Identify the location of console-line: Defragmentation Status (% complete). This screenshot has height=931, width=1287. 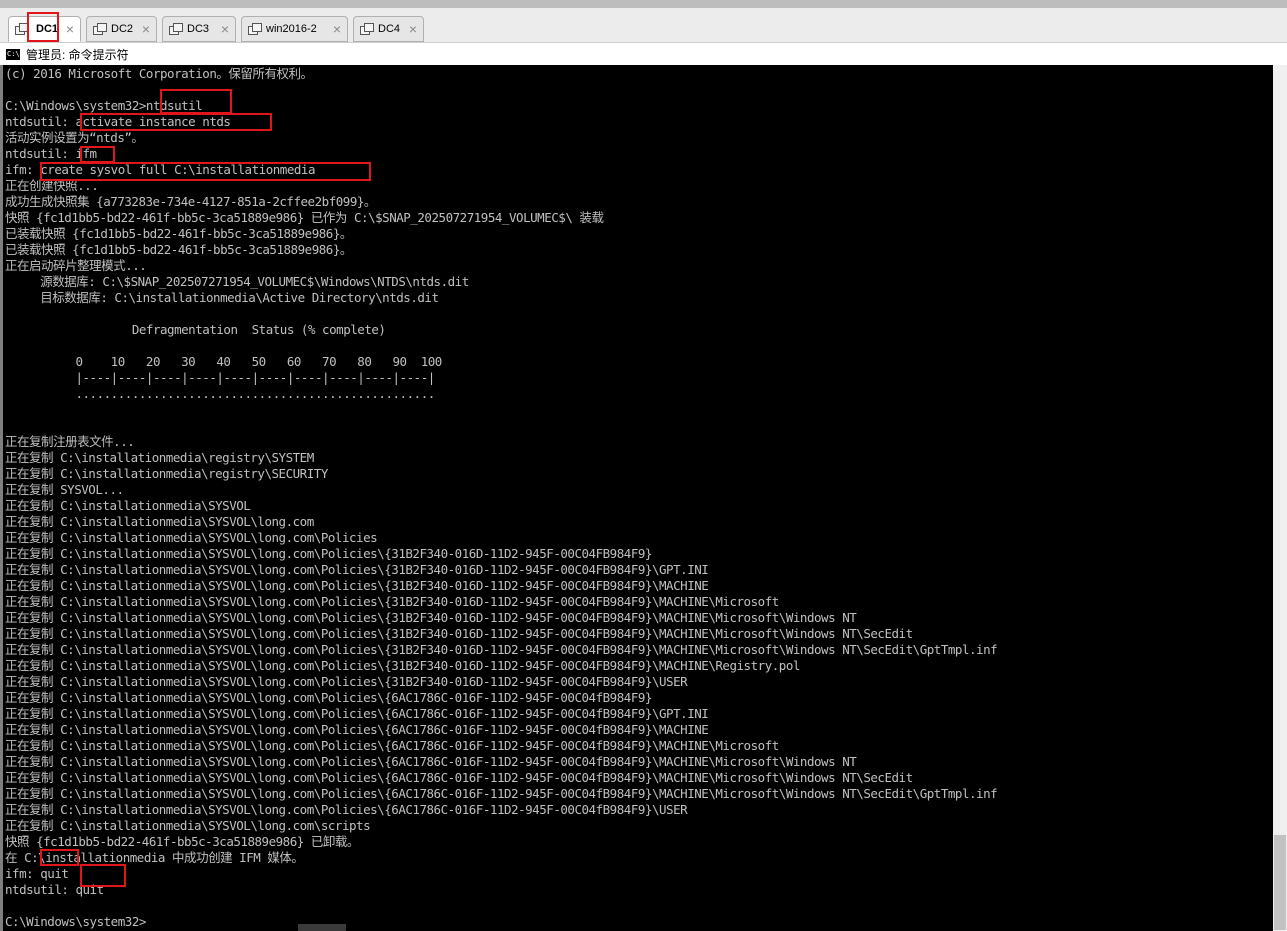
(195, 329).